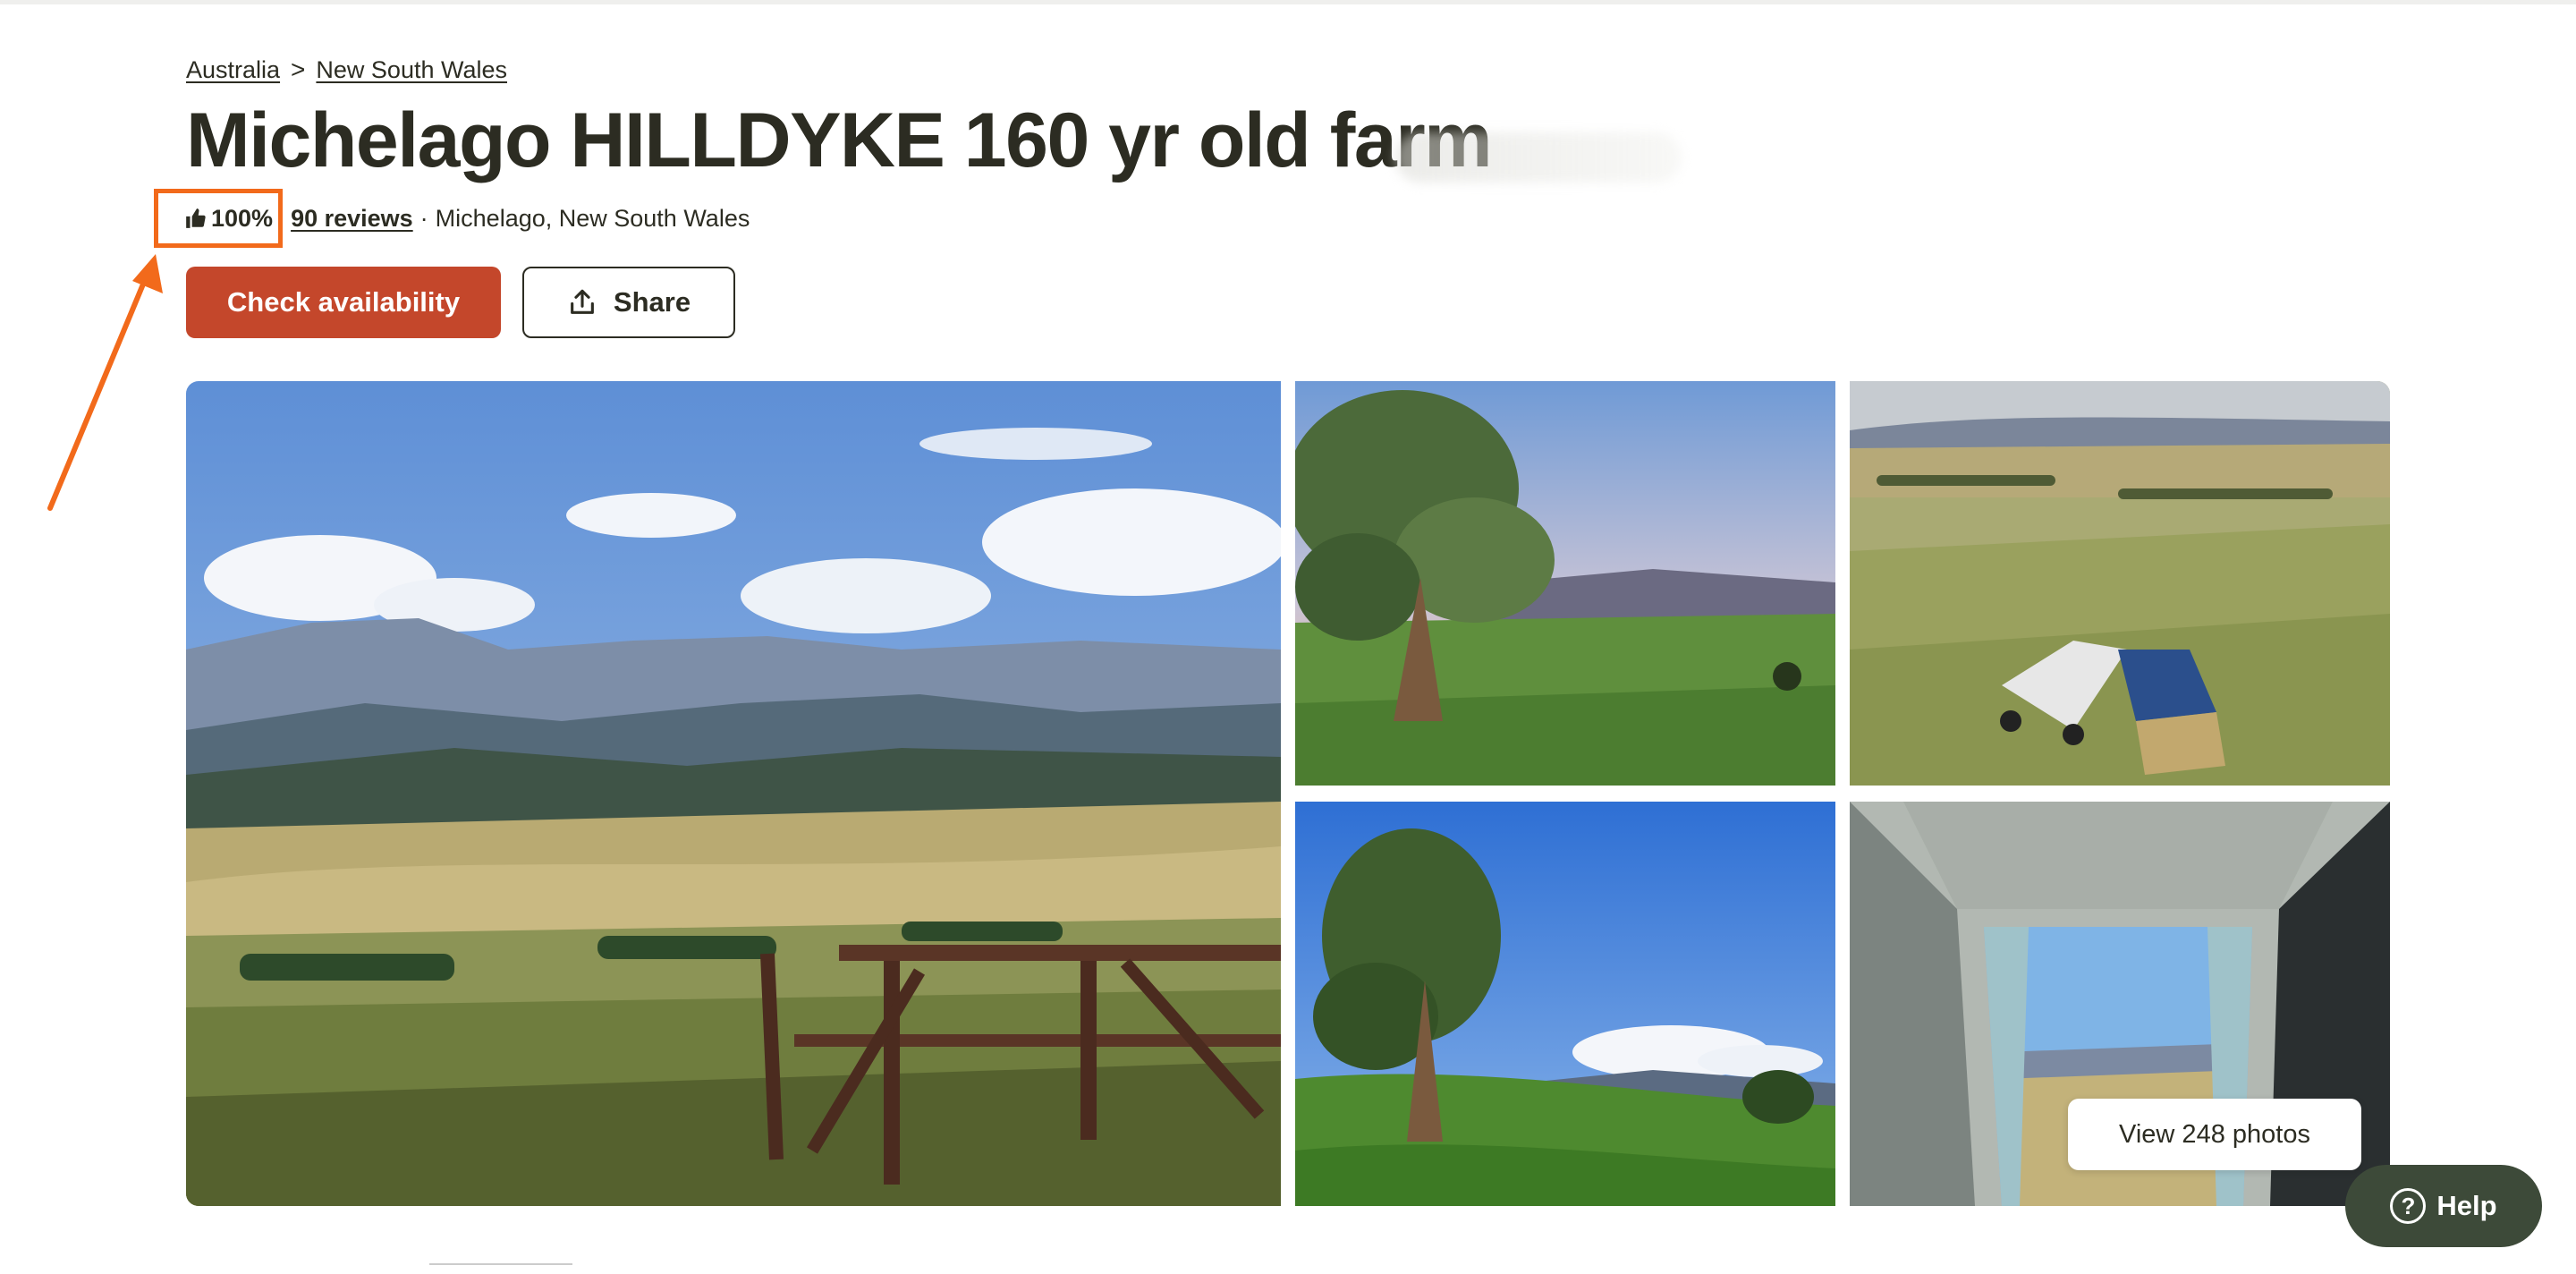 This screenshot has width=2576, height=1274. Describe the element at coordinates (233, 70) in the screenshot. I see `breadcrumb-australia: Australia` at that location.